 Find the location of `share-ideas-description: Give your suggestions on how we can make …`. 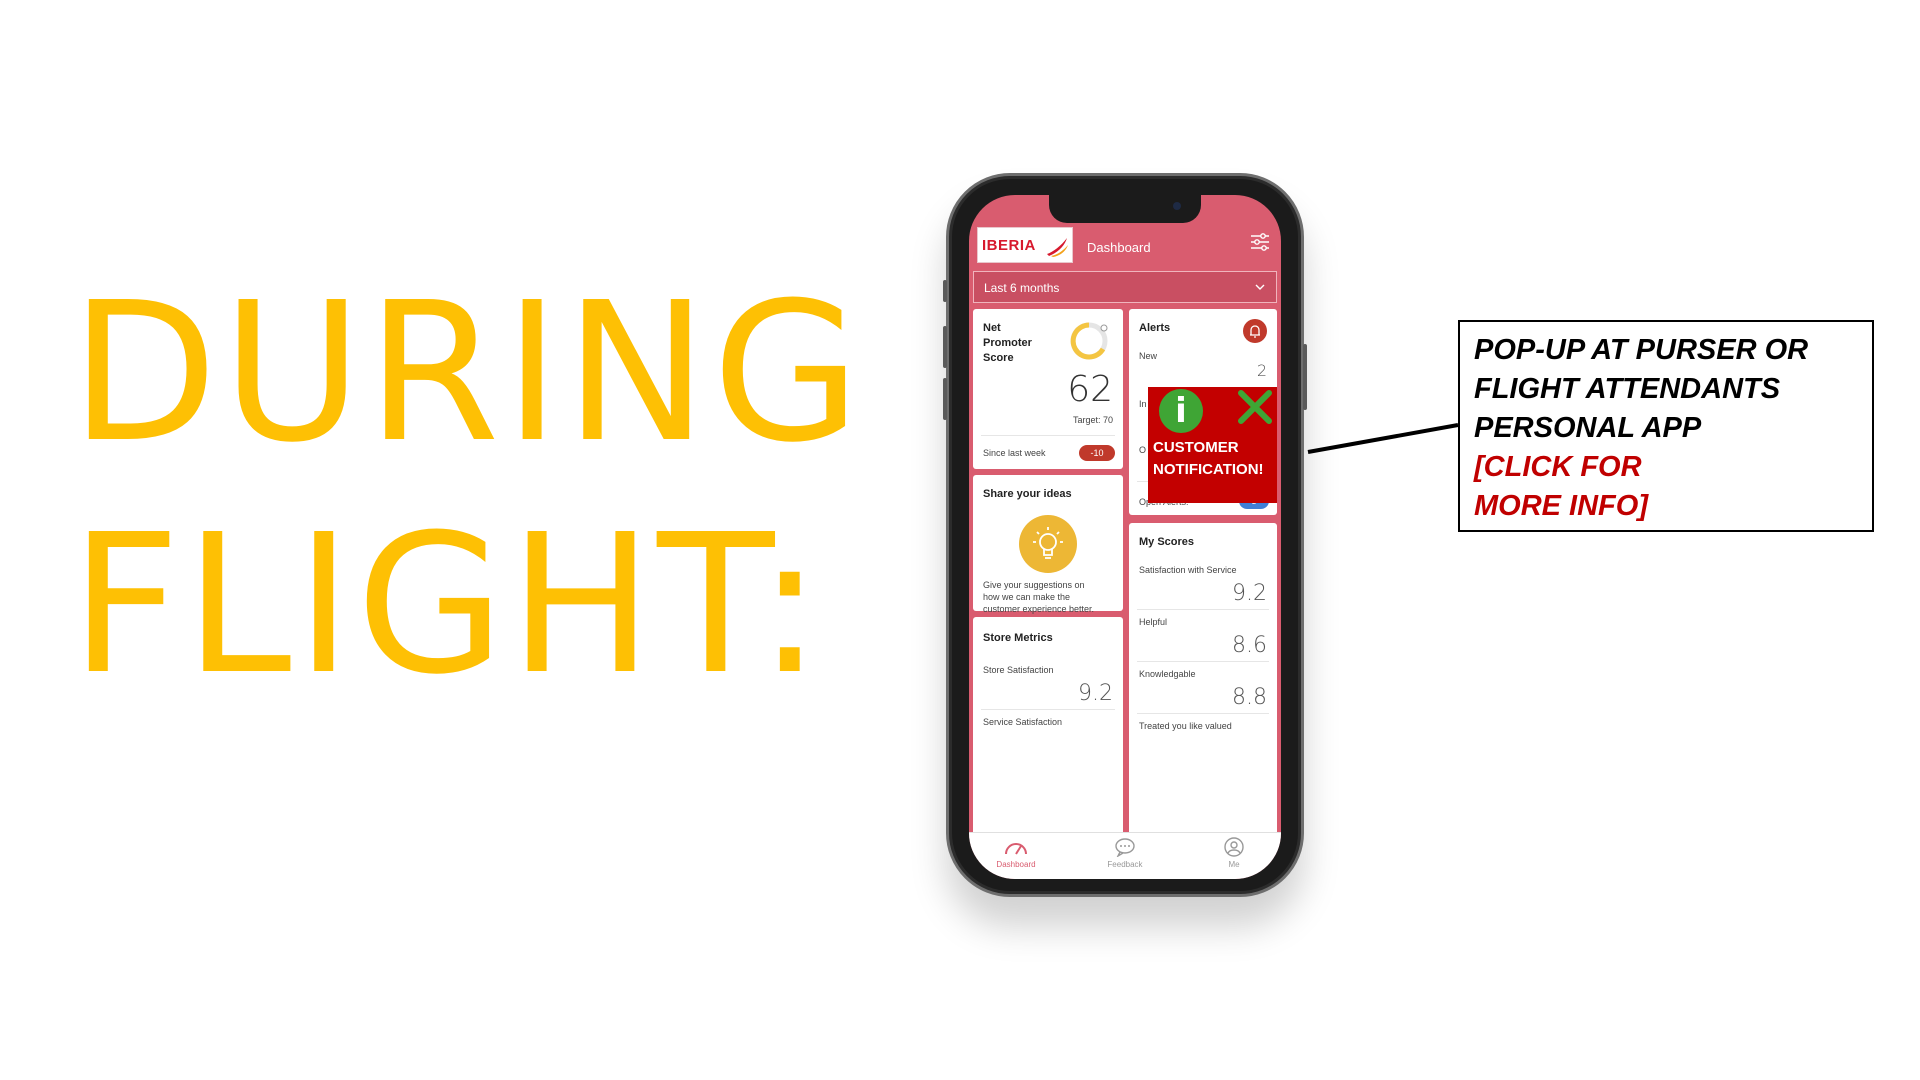

share-ideas-description: Give your suggestions on how we can make … is located at coordinates (1039, 597).